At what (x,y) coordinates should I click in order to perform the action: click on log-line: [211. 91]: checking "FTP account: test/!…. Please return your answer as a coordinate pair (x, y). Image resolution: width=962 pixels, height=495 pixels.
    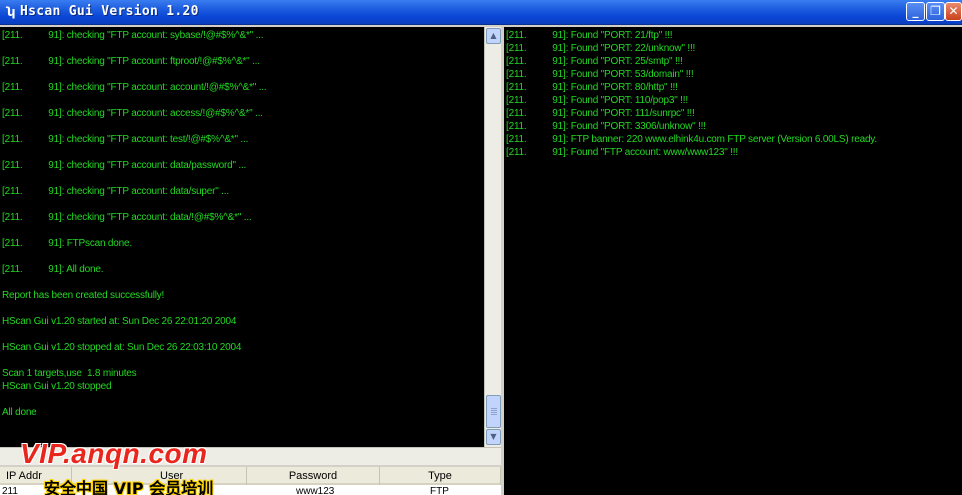
    Looking at the image, I should click on (125, 139).